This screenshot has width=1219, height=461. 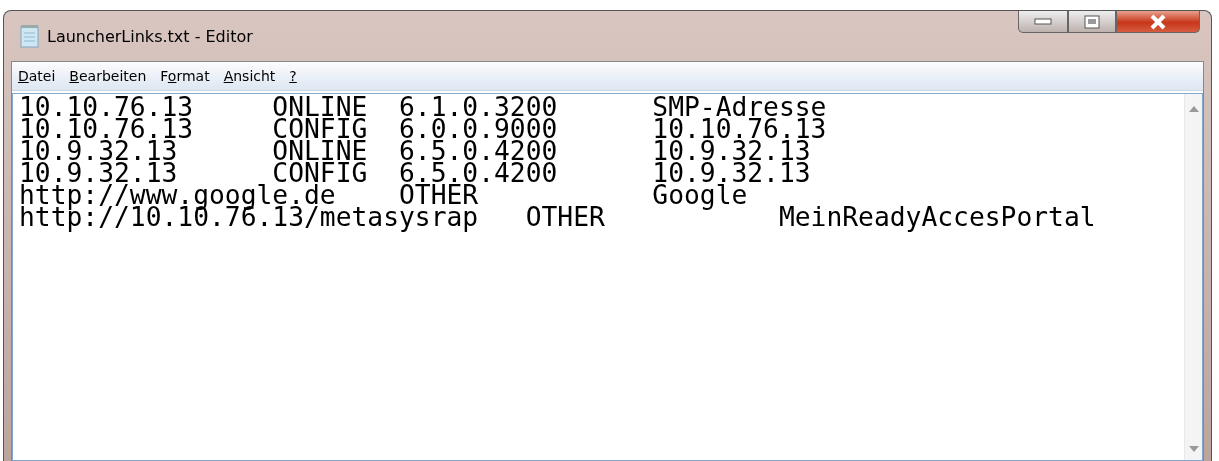 I want to click on scrollbar, so click(x=1193, y=277).